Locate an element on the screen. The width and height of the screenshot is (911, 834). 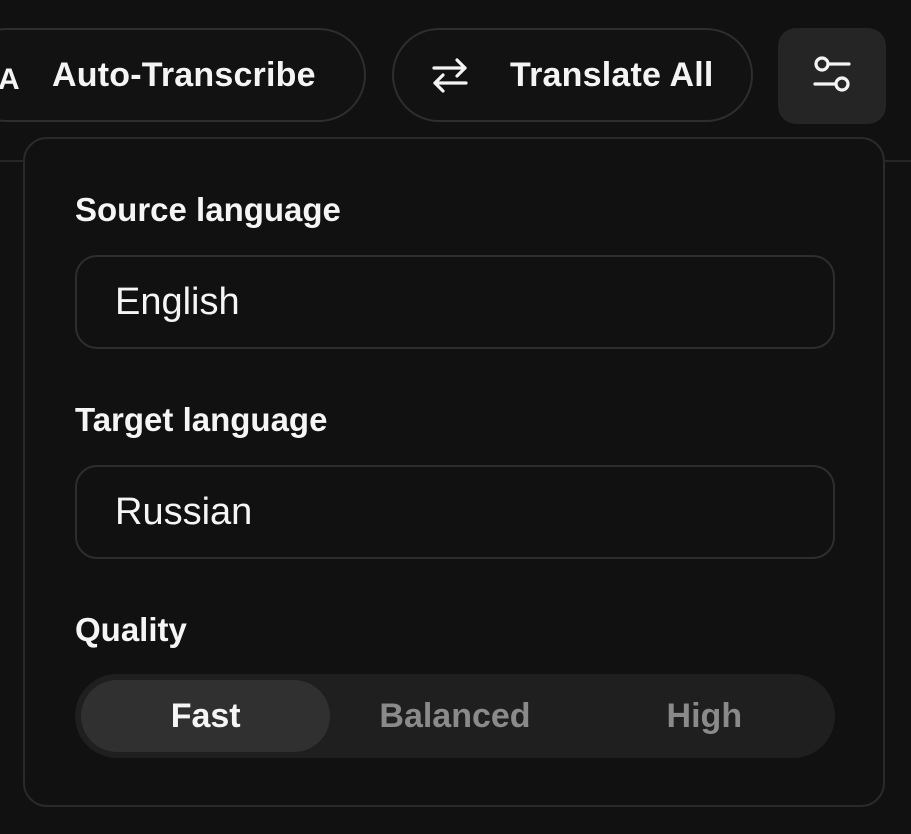
quality-segmented-control: Fast Balanced High is located at coordinates (455, 716).